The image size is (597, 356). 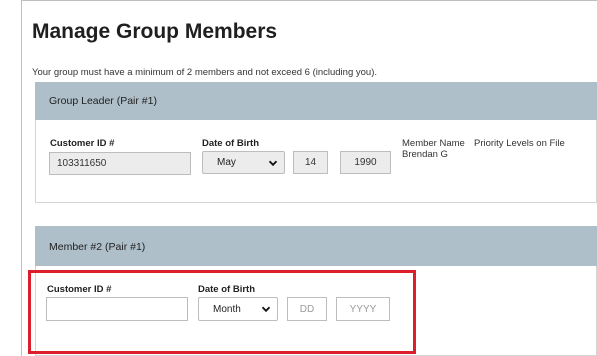 I want to click on member-name-label: Member Name, so click(x=433, y=143).